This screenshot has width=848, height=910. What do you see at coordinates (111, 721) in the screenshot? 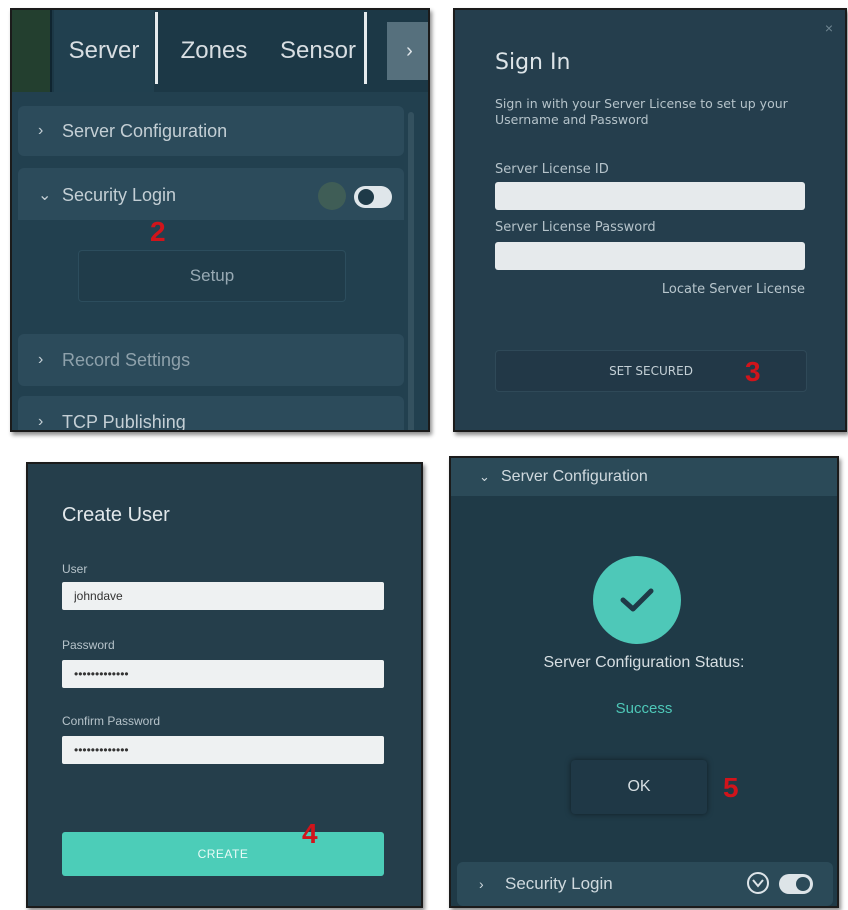
I see `confirm-password-label: Confirm Password` at bounding box center [111, 721].